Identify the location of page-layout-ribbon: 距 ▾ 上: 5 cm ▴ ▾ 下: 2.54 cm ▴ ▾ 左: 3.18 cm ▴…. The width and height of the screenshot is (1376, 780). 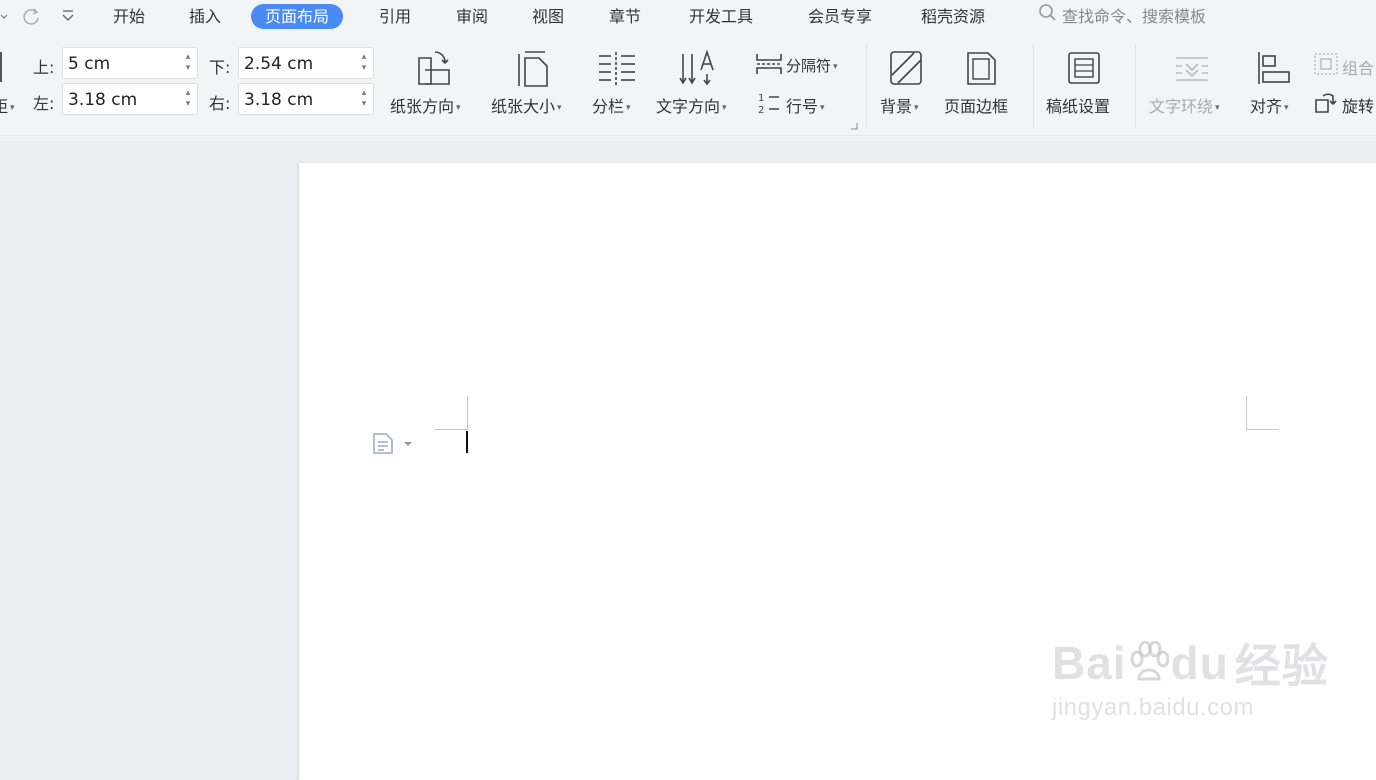
(688, 84).